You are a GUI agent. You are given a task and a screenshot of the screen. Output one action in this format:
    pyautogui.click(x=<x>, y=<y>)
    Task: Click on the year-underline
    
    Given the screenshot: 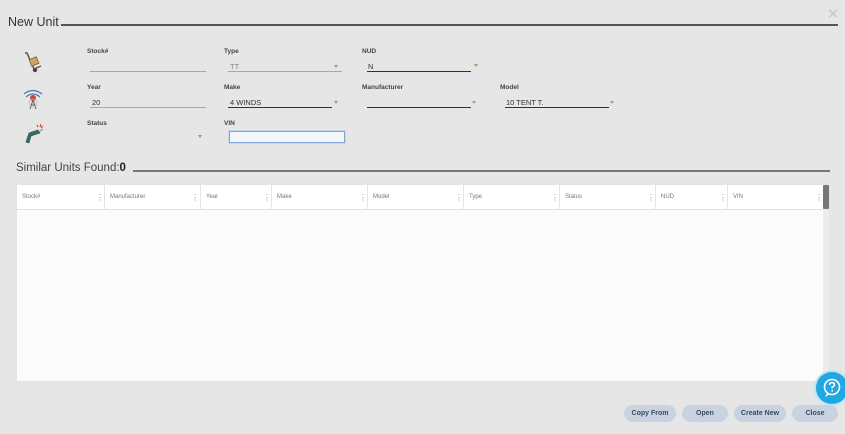 What is the action you would take?
    pyautogui.click(x=148, y=107)
    